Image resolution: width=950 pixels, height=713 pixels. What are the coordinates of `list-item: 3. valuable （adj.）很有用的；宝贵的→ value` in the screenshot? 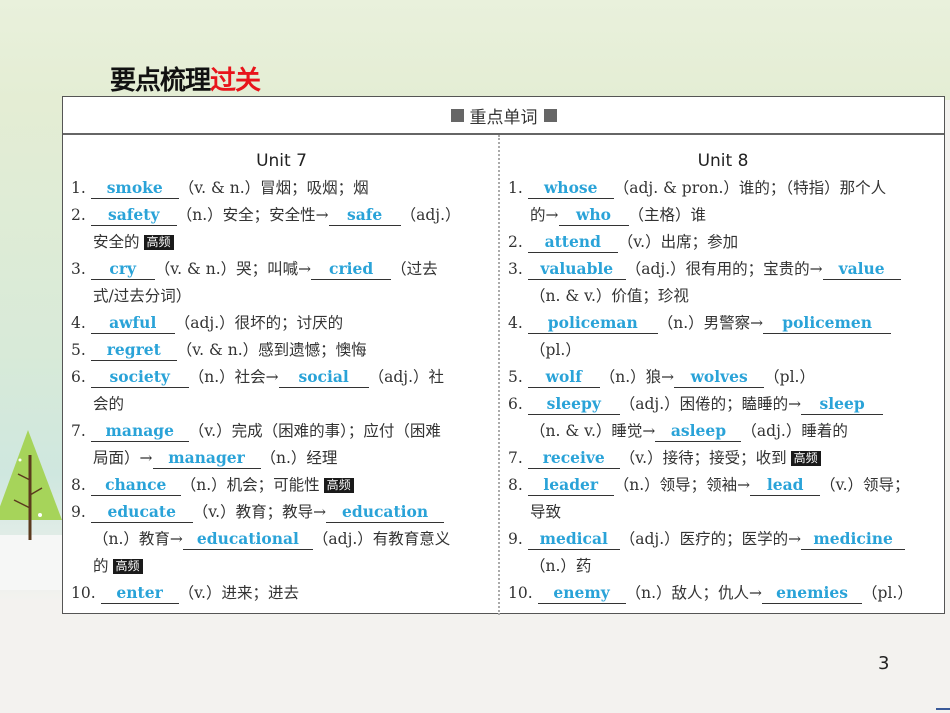 It's located at (723, 269).